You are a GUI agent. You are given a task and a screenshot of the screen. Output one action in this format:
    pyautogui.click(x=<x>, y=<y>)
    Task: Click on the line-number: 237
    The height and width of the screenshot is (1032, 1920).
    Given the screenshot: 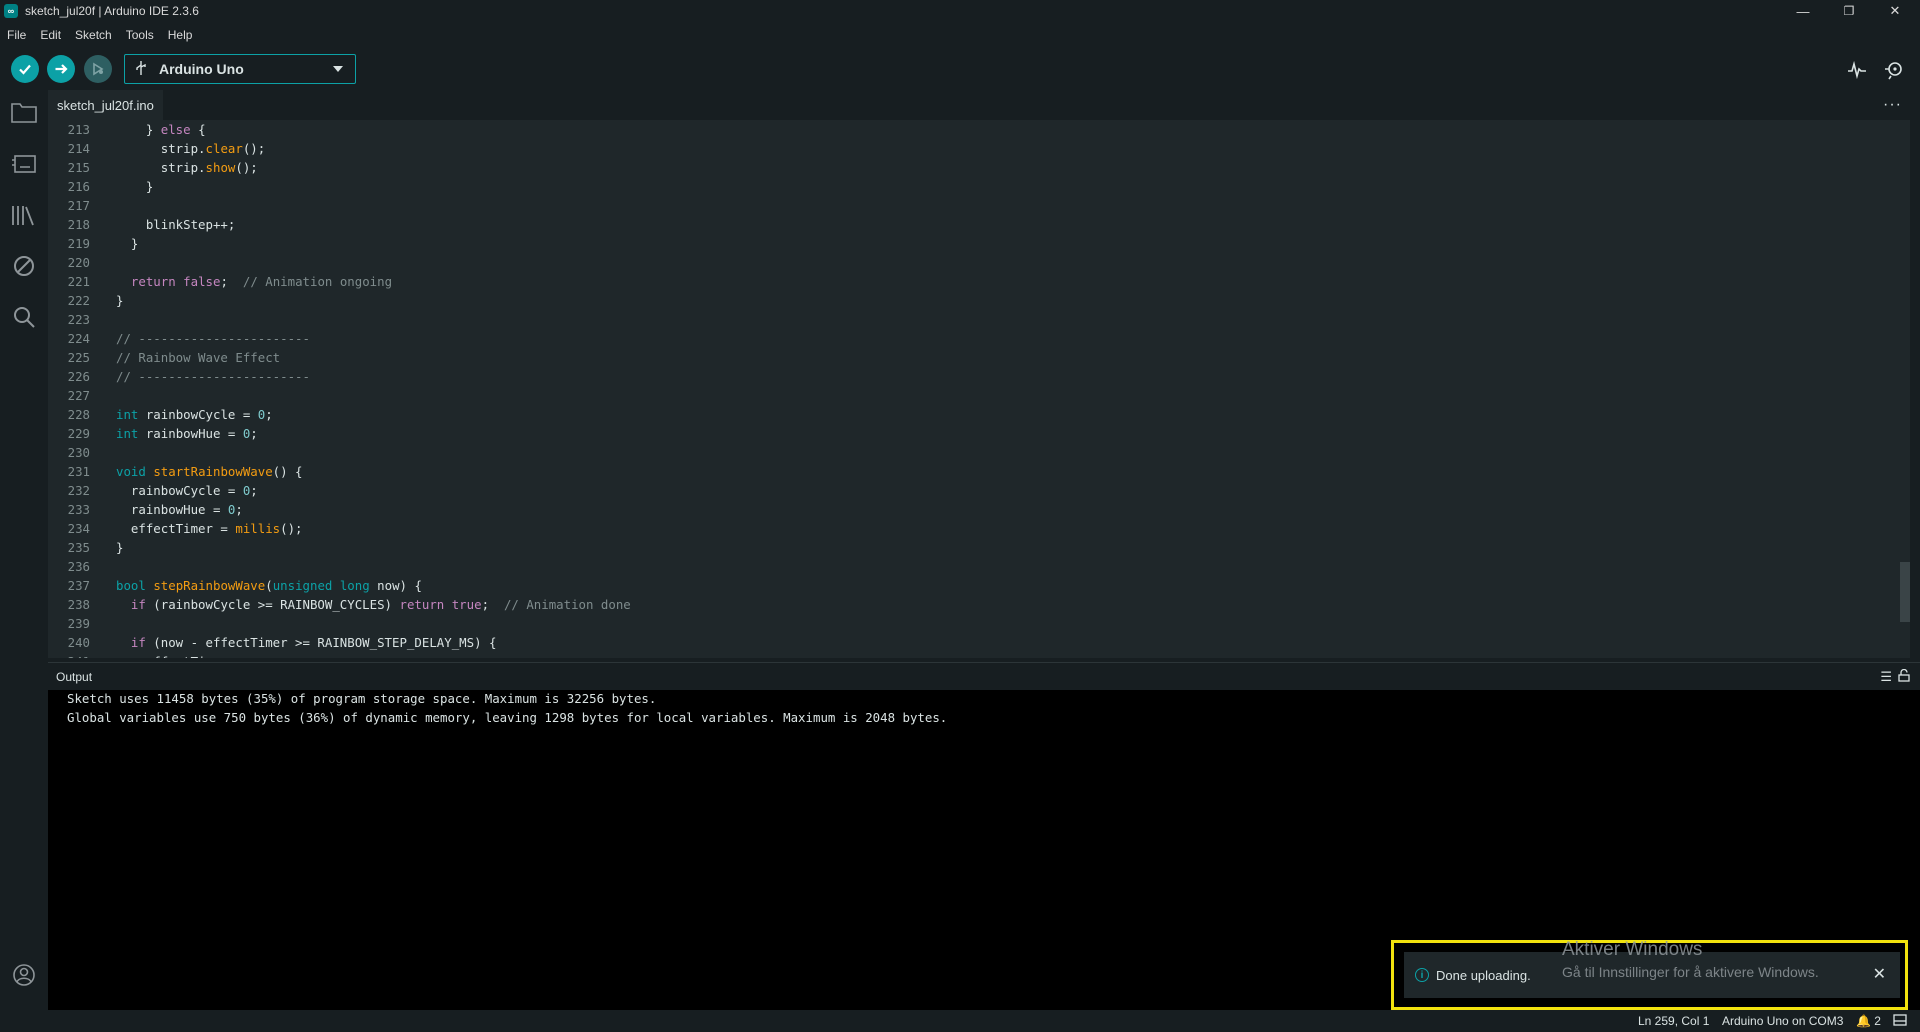 What is the action you would take?
    pyautogui.click(x=78, y=585)
    